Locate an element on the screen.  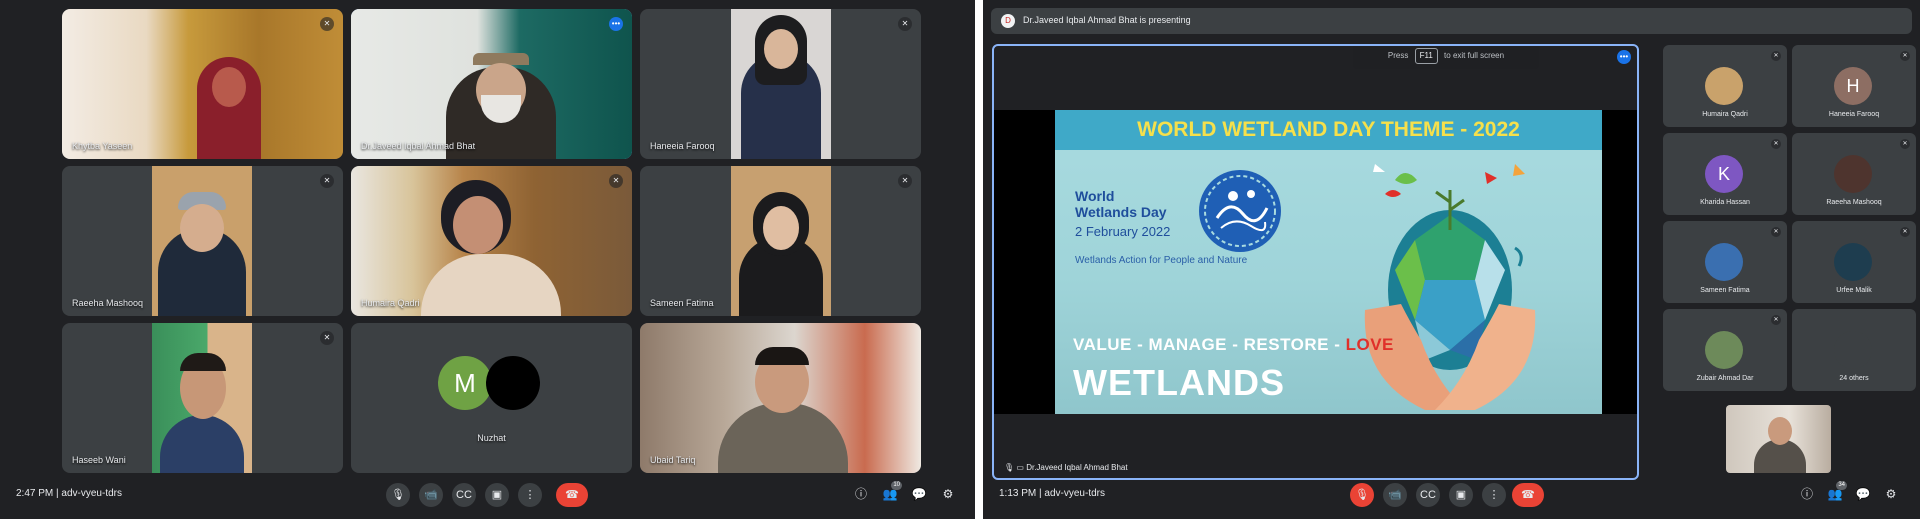
participant-tile: M Nuzhat is located at coordinates (491, 398).